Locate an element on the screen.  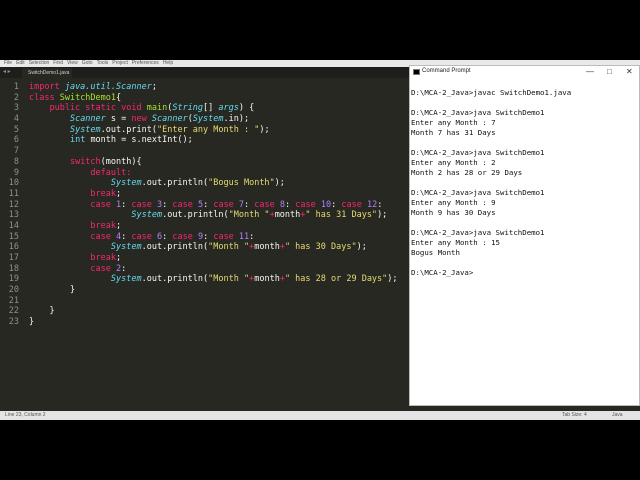
code-line: System.out.println("Bogus Month"); is located at coordinates (219, 183).